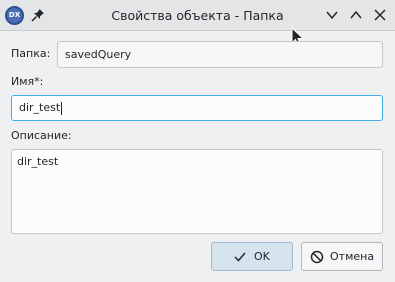 The image size is (395, 282). Describe the element at coordinates (356, 15) in the screenshot. I see `maximize-icon` at that location.